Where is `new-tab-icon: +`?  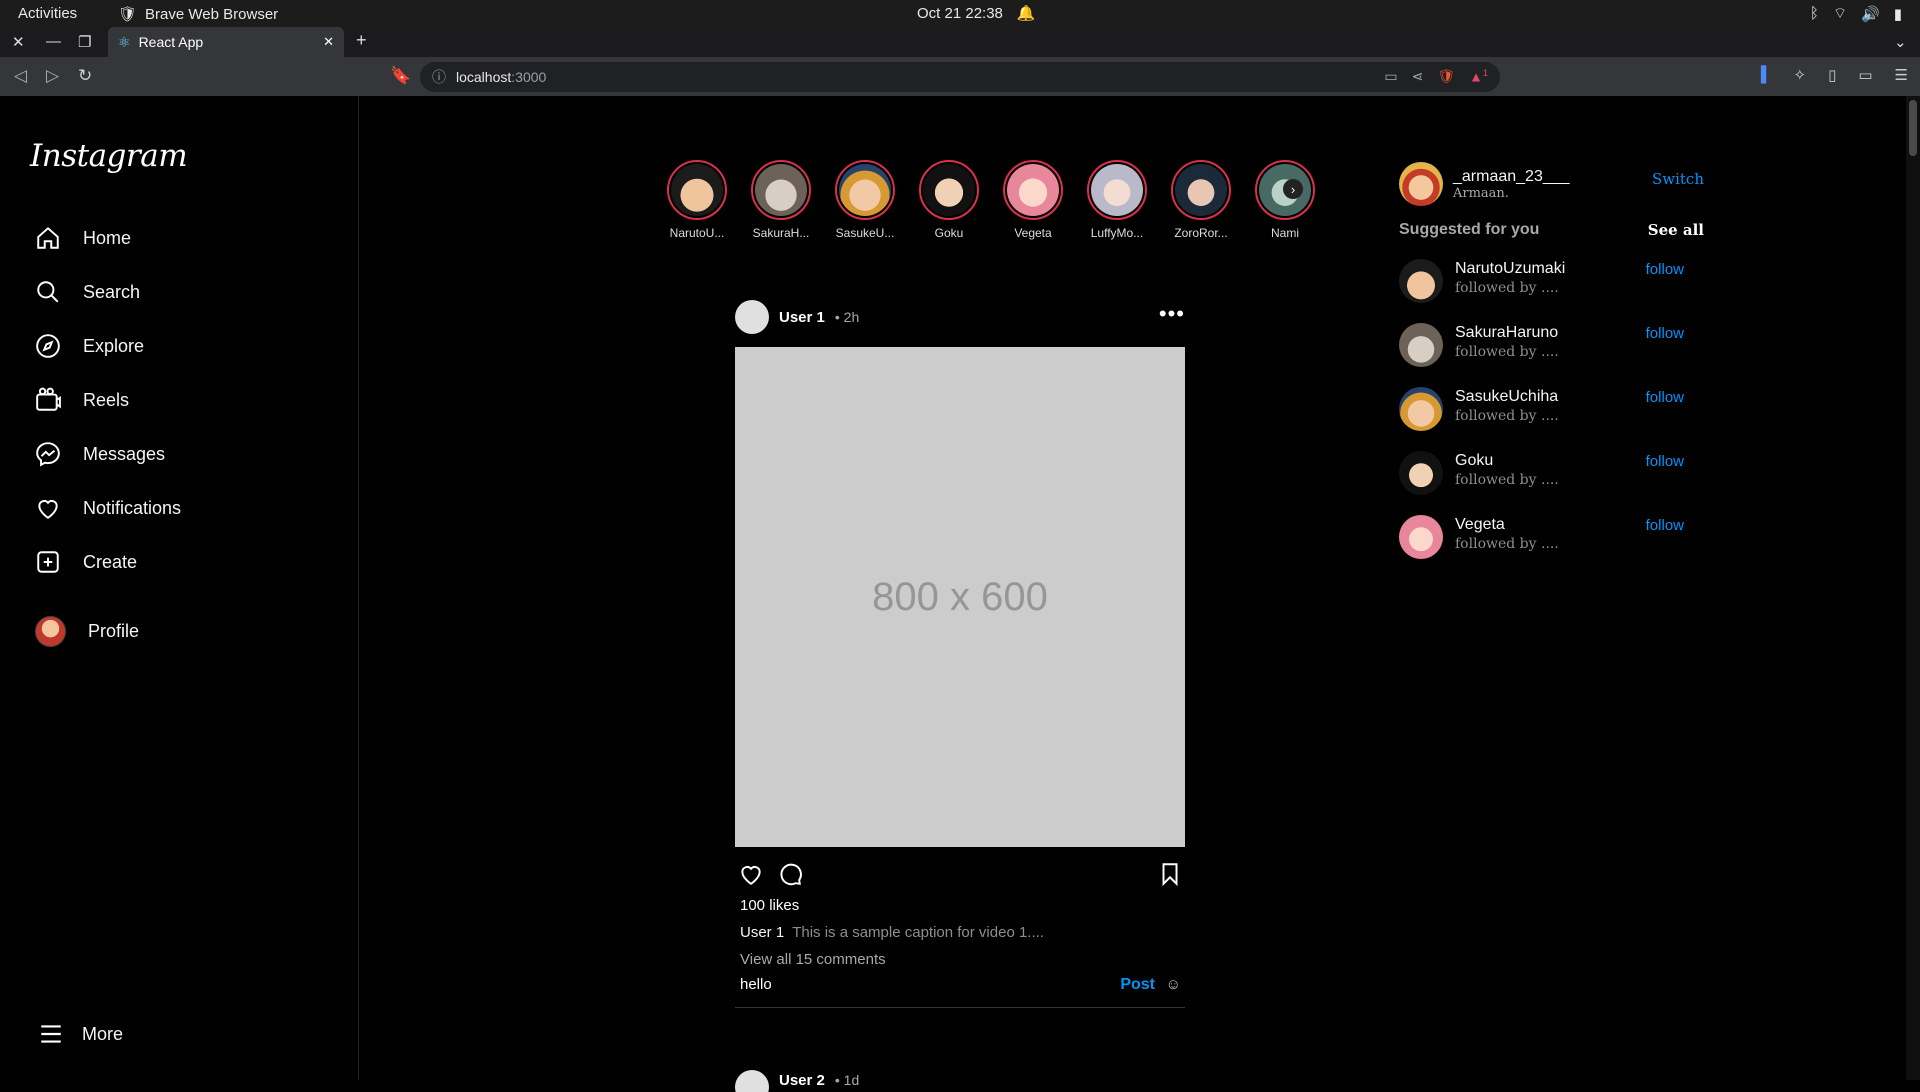
new-tab-icon: + is located at coordinates (361, 40).